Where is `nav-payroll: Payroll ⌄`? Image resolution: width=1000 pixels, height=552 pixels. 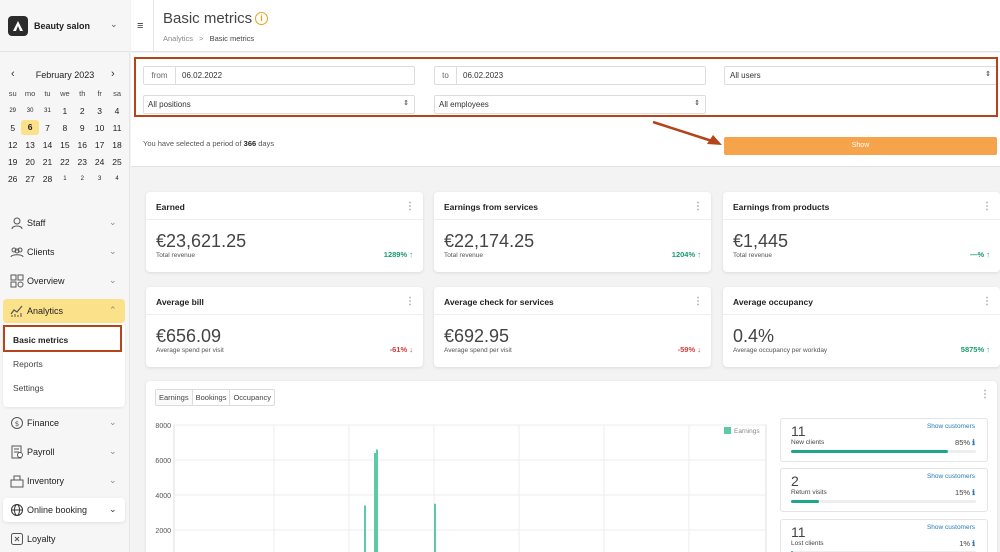 nav-payroll: Payroll ⌄ is located at coordinates (64, 452).